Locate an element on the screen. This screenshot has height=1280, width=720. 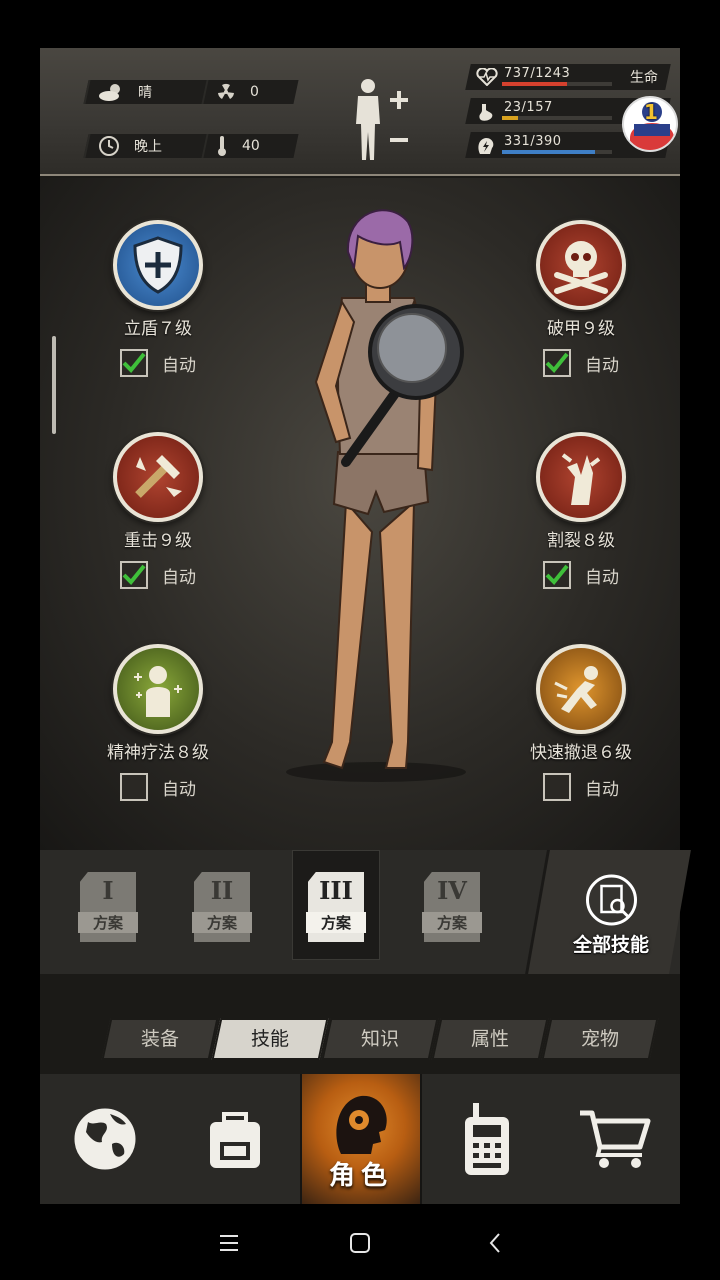
skill-search-icon is located at coordinates (611, 900).